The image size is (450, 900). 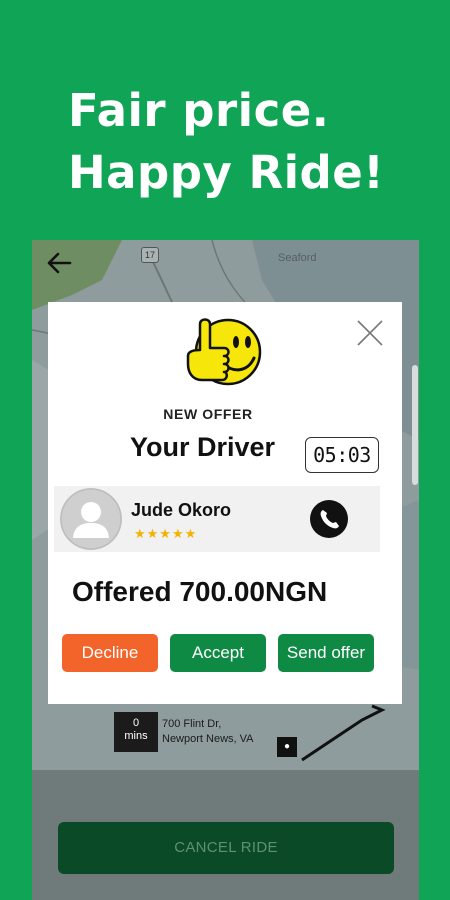 What do you see at coordinates (136, 723) in the screenshot?
I see `eta-value: 0` at bounding box center [136, 723].